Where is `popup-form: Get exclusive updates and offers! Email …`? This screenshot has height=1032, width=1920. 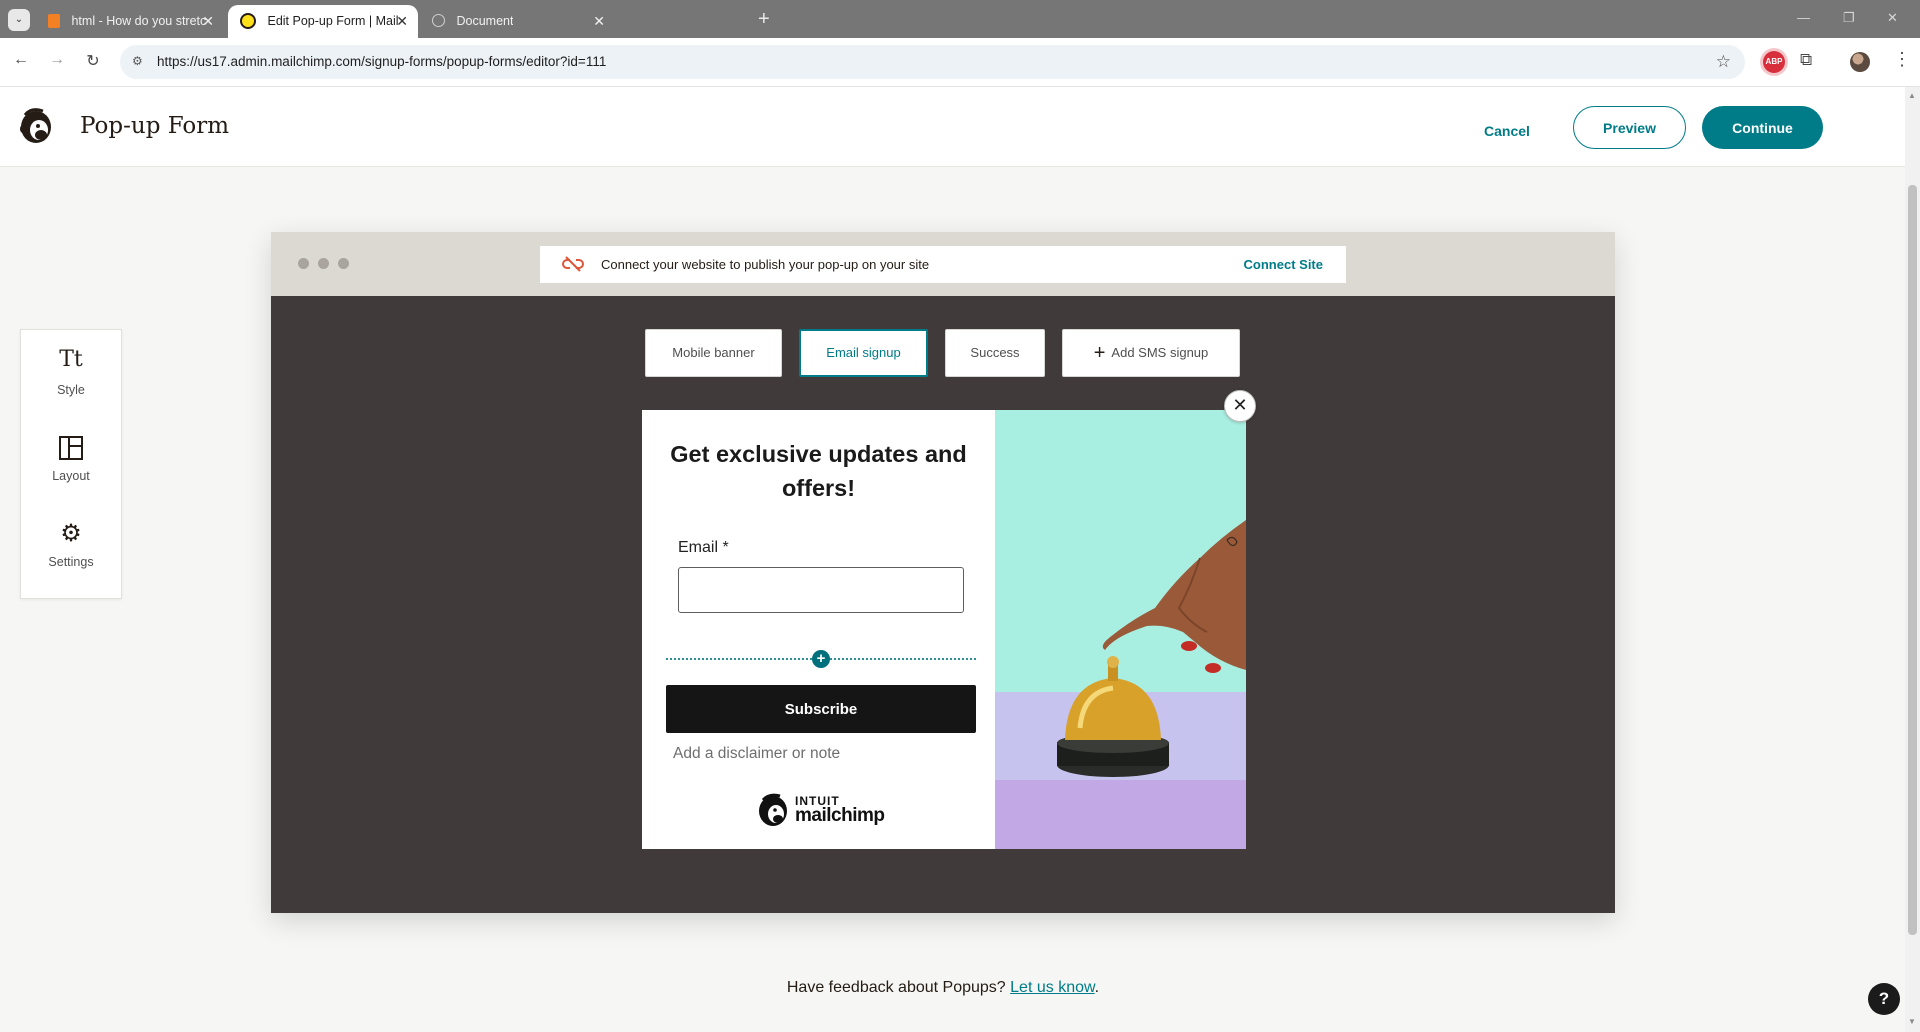
popup-form: Get exclusive updates and offers! Email … is located at coordinates (944, 629).